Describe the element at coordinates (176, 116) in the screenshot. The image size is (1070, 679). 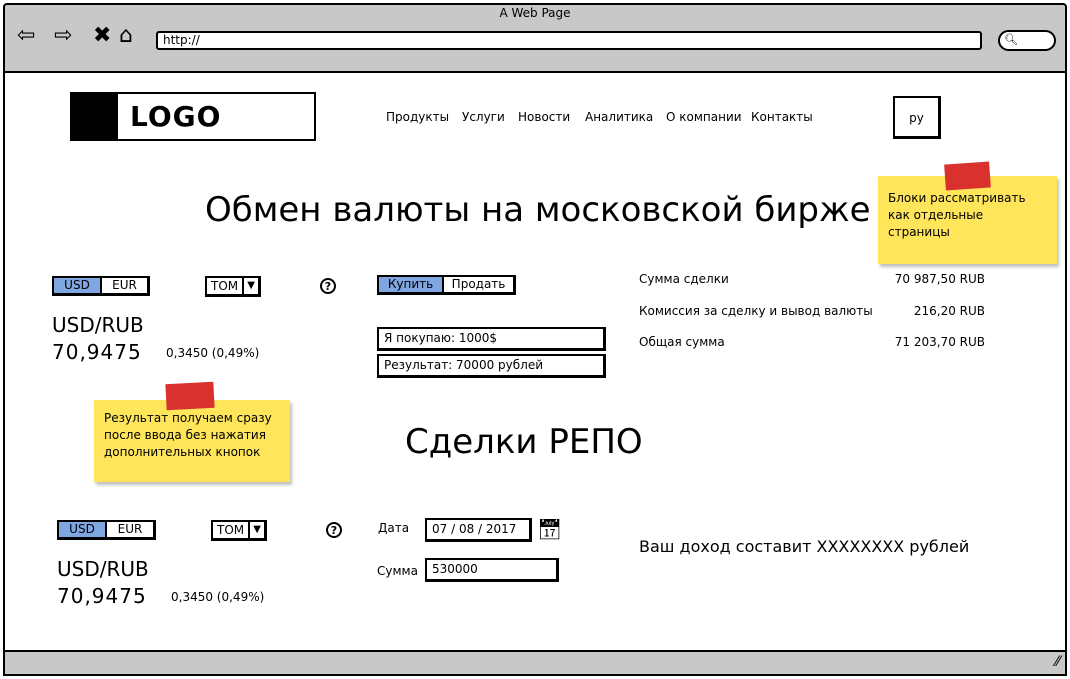
I see `logo-text: LOGO` at that location.